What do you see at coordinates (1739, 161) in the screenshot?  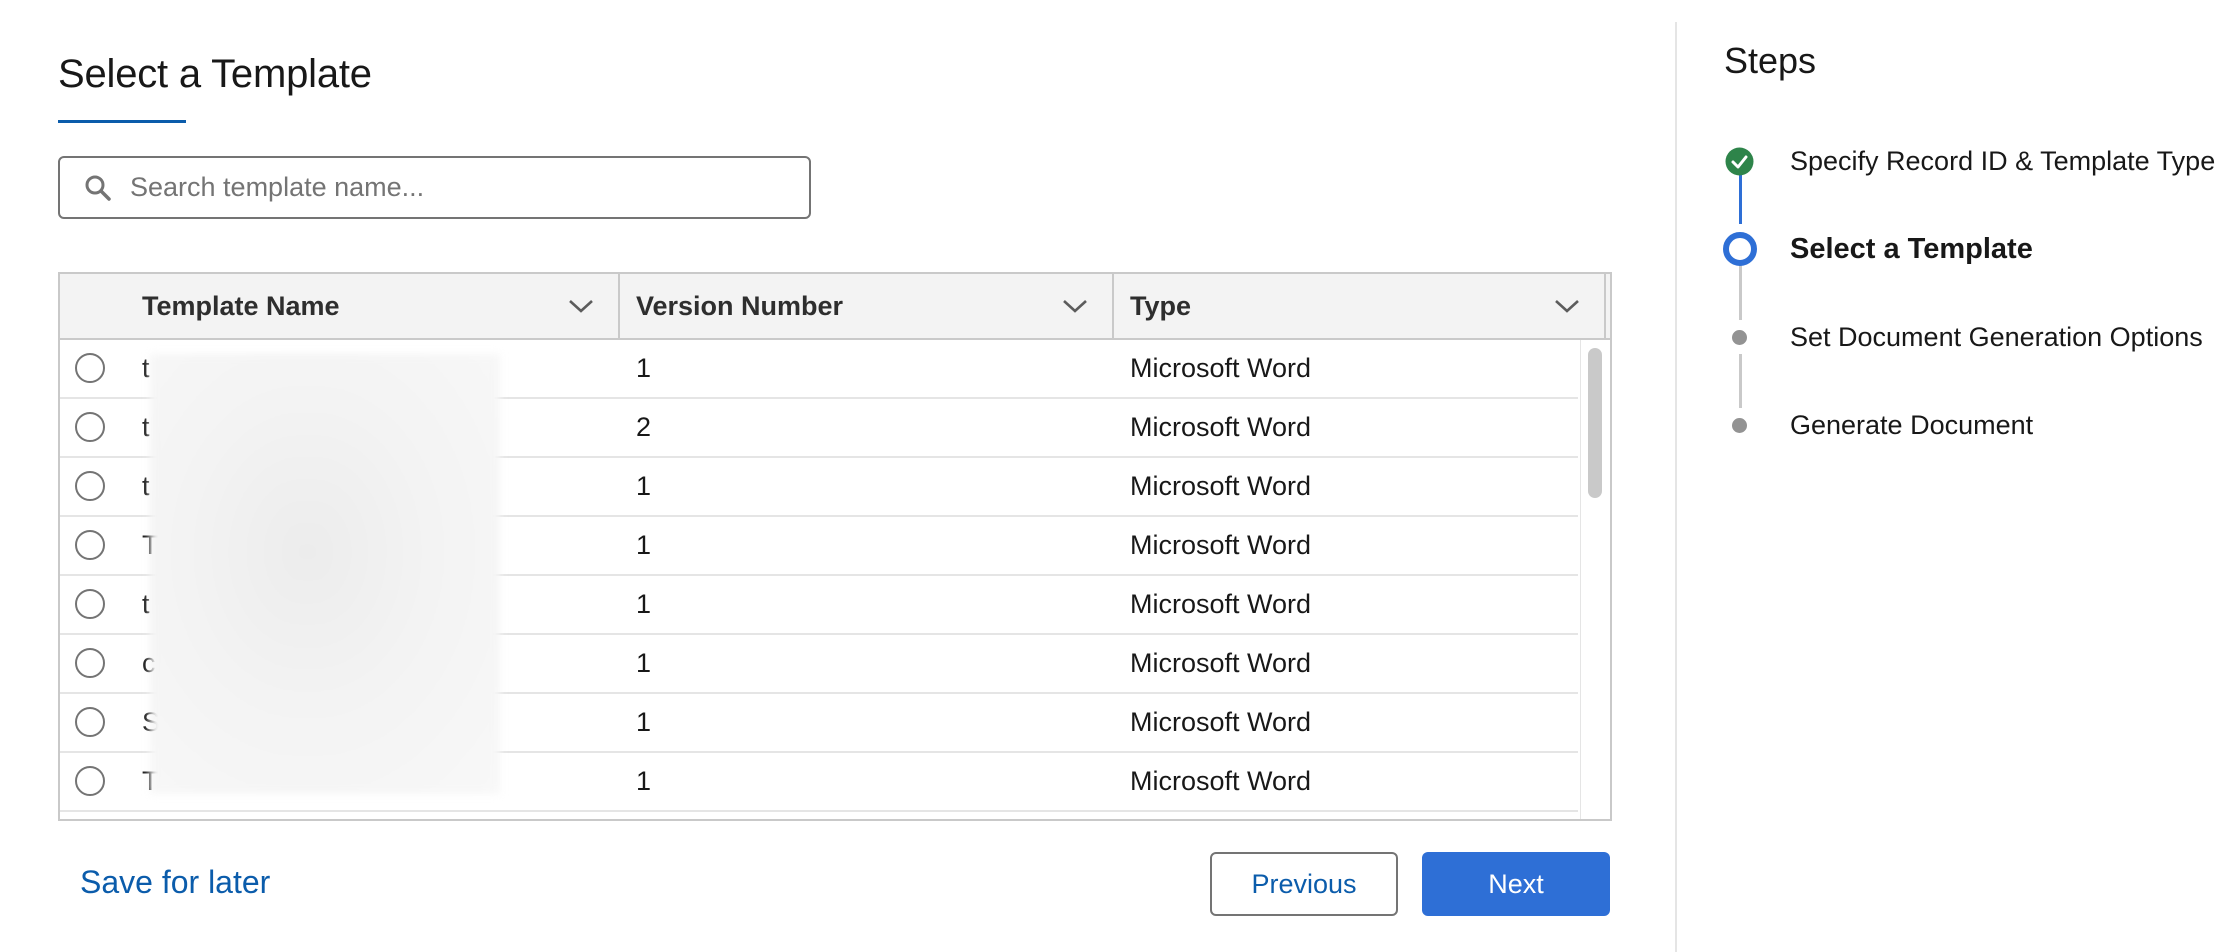 I see `check-circle-icon` at bounding box center [1739, 161].